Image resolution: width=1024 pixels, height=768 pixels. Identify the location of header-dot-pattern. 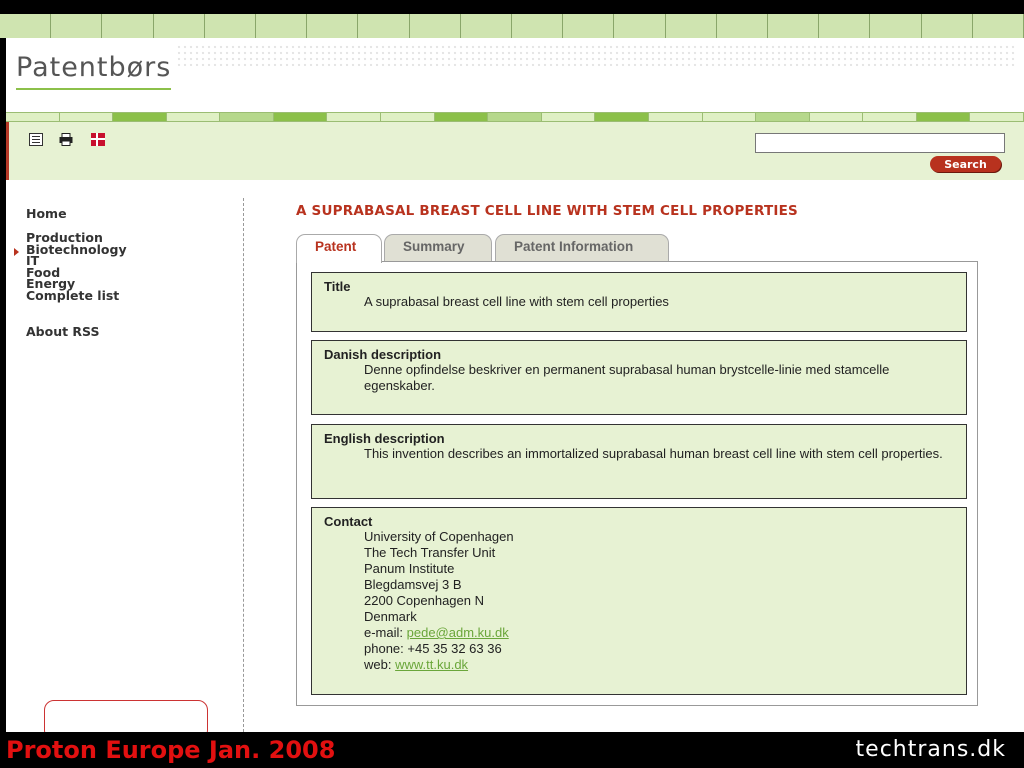
(596, 55).